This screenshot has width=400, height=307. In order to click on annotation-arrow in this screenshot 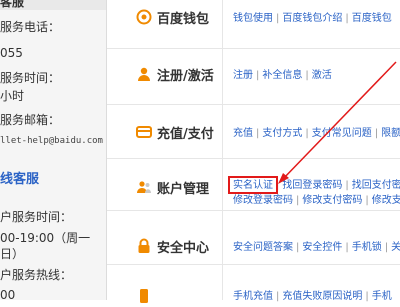, I will do `click(337, 122)`.